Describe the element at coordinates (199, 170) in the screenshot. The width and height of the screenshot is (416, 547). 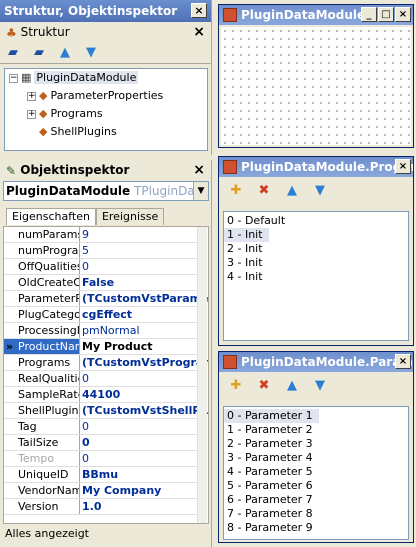
I see `inspector-close-icon: ×` at that location.